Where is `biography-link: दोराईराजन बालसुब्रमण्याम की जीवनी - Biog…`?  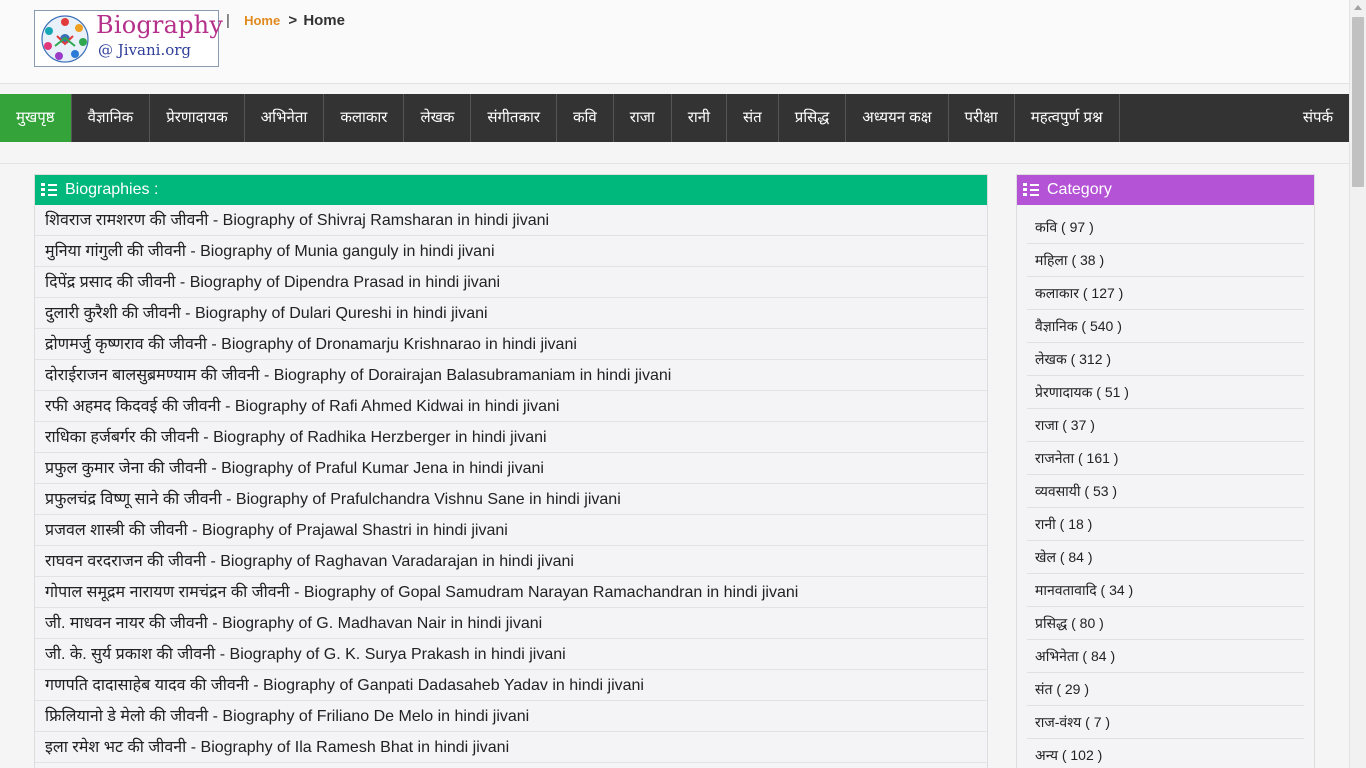
biography-link: दोराईराजन बालसुब्रमण्याम की जीवनी - Biog… is located at coordinates (511, 375).